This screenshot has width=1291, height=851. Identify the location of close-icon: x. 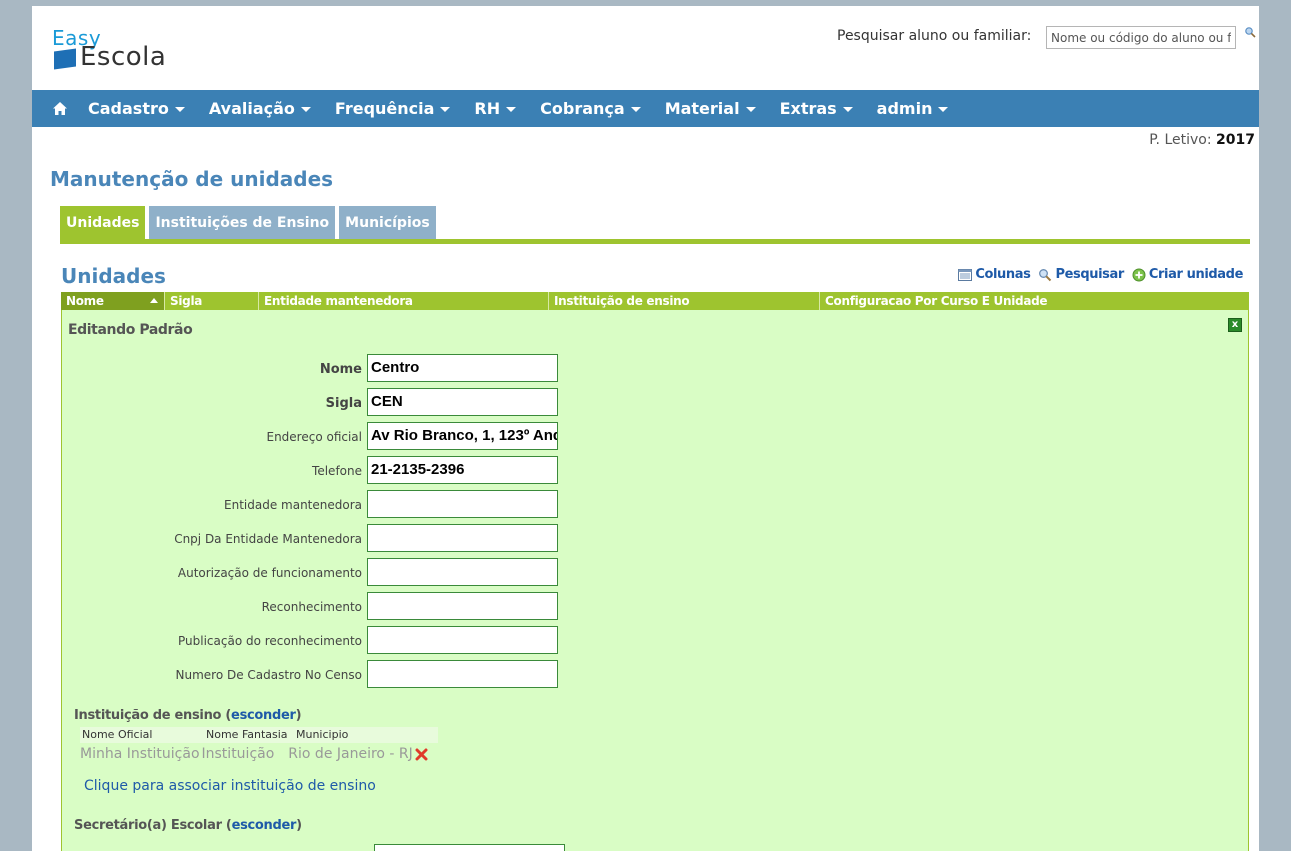
(1235, 325).